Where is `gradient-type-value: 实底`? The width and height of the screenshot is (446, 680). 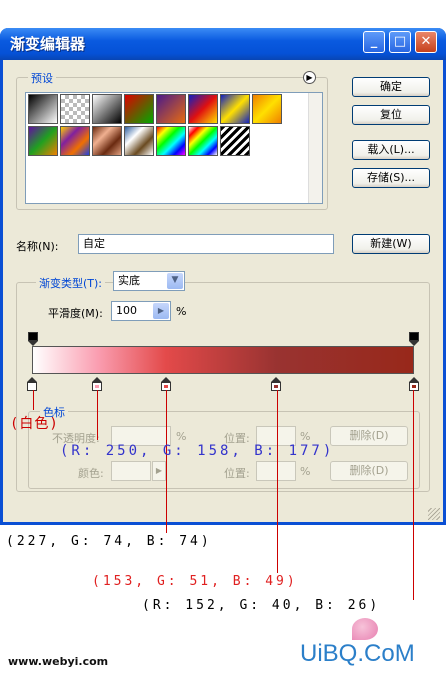
gradient-type-value: 实底 is located at coordinates (129, 280).